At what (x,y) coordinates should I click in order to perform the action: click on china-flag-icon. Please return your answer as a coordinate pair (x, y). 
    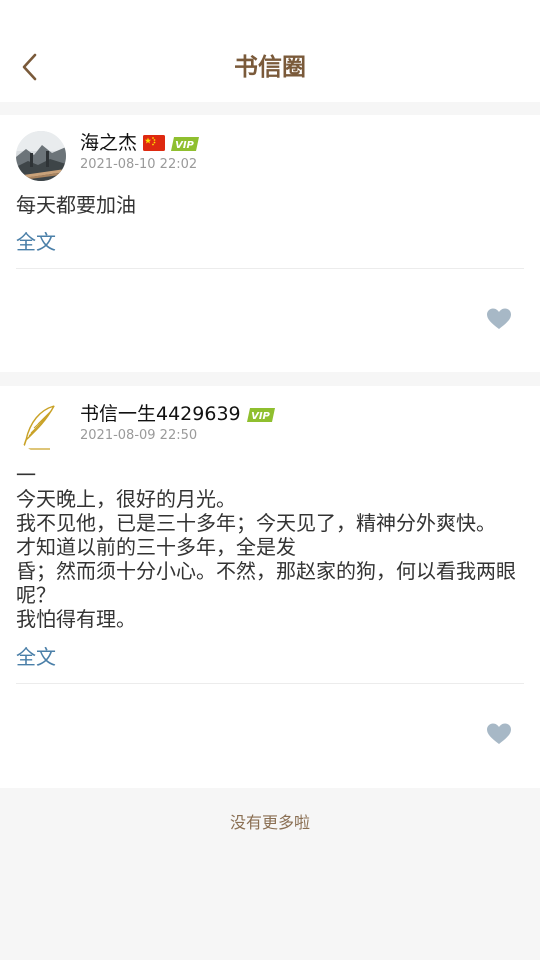
    Looking at the image, I should click on (154, 143).